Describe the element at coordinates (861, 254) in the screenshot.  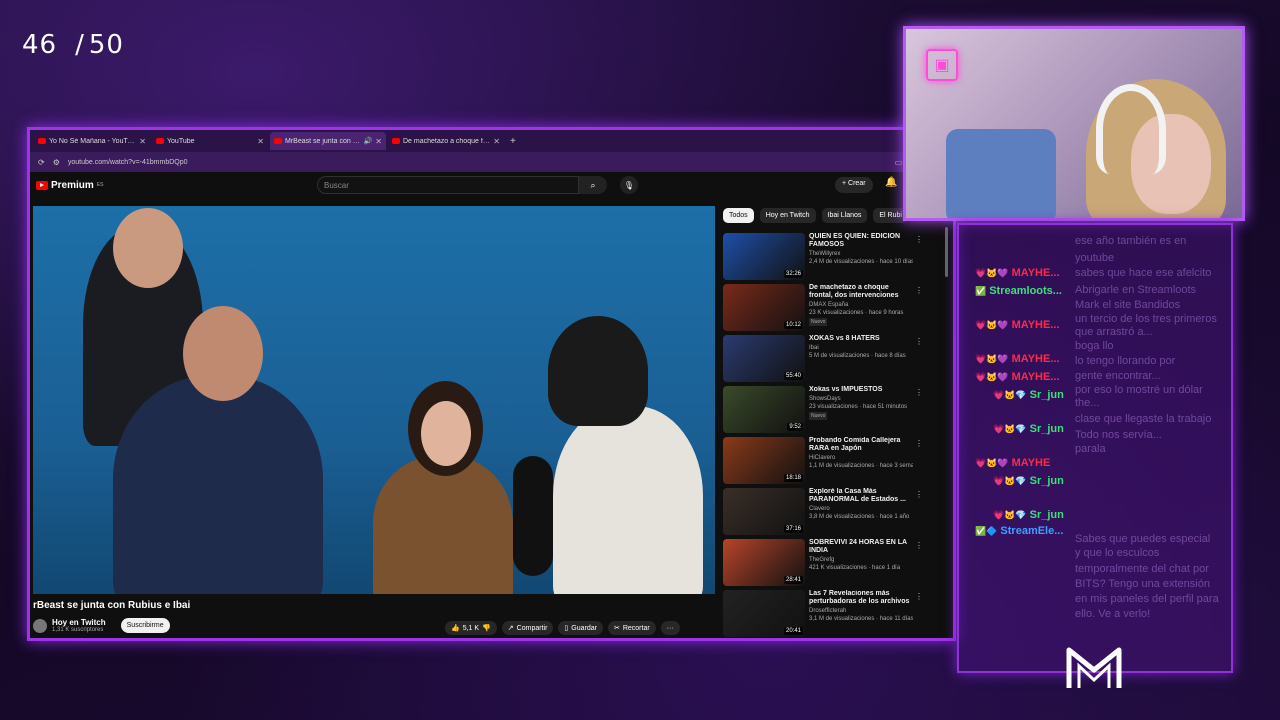
I see `rec-channel: TheWillyrex` at that location.